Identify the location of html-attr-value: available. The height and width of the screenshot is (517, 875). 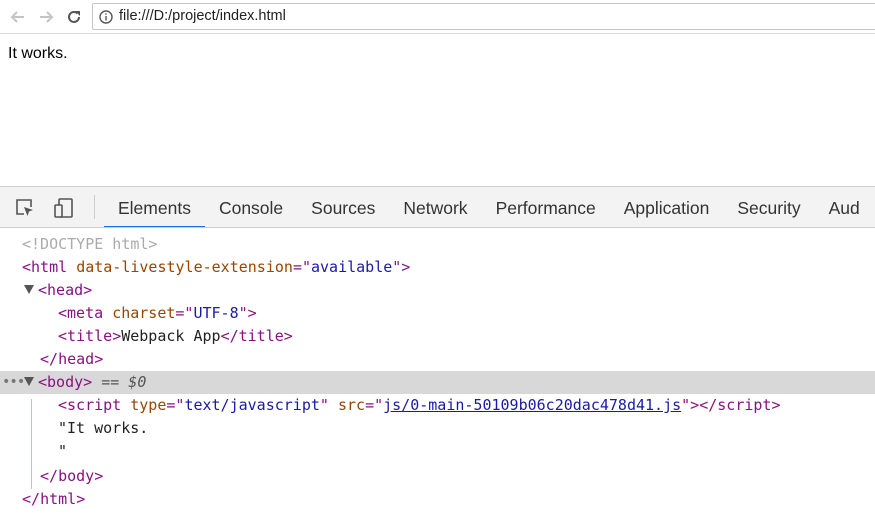
(352, 267).